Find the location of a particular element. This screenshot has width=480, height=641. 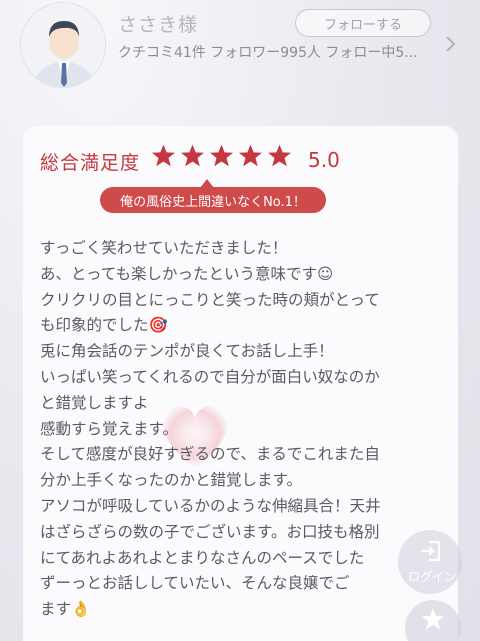

review-line: あ、とっても楽しかったという意味です☺ is located at coordinates (187, 273).